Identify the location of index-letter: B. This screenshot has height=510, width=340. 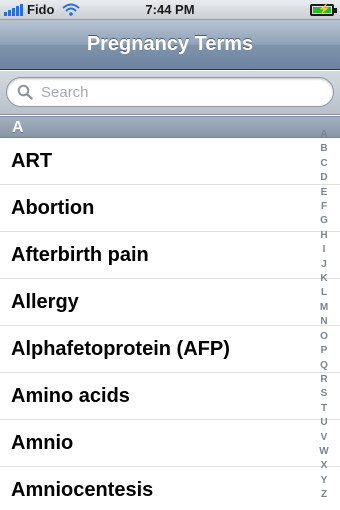
(323, 149).